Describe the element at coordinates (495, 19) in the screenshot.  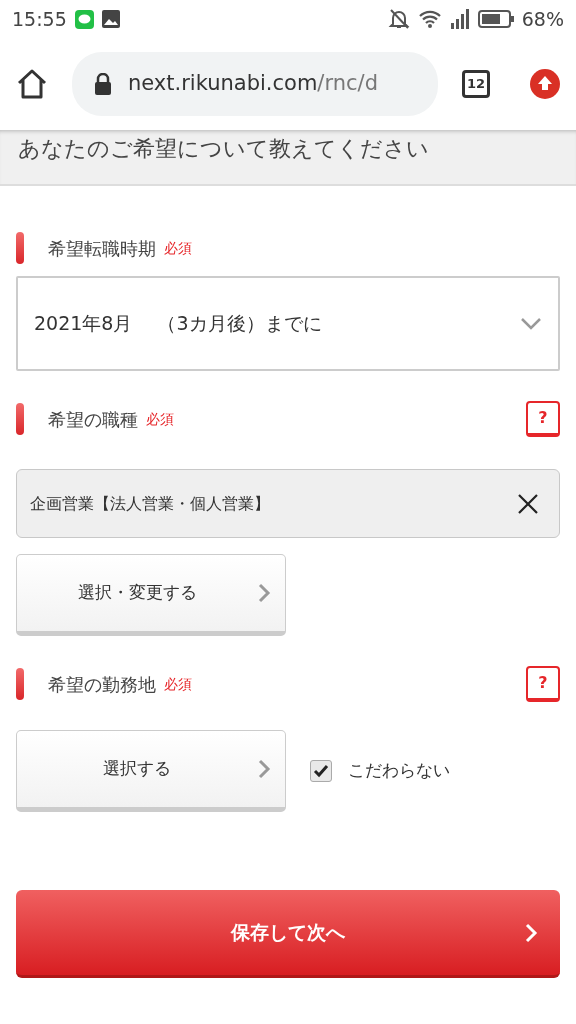
I see `battery-icon` at that location.